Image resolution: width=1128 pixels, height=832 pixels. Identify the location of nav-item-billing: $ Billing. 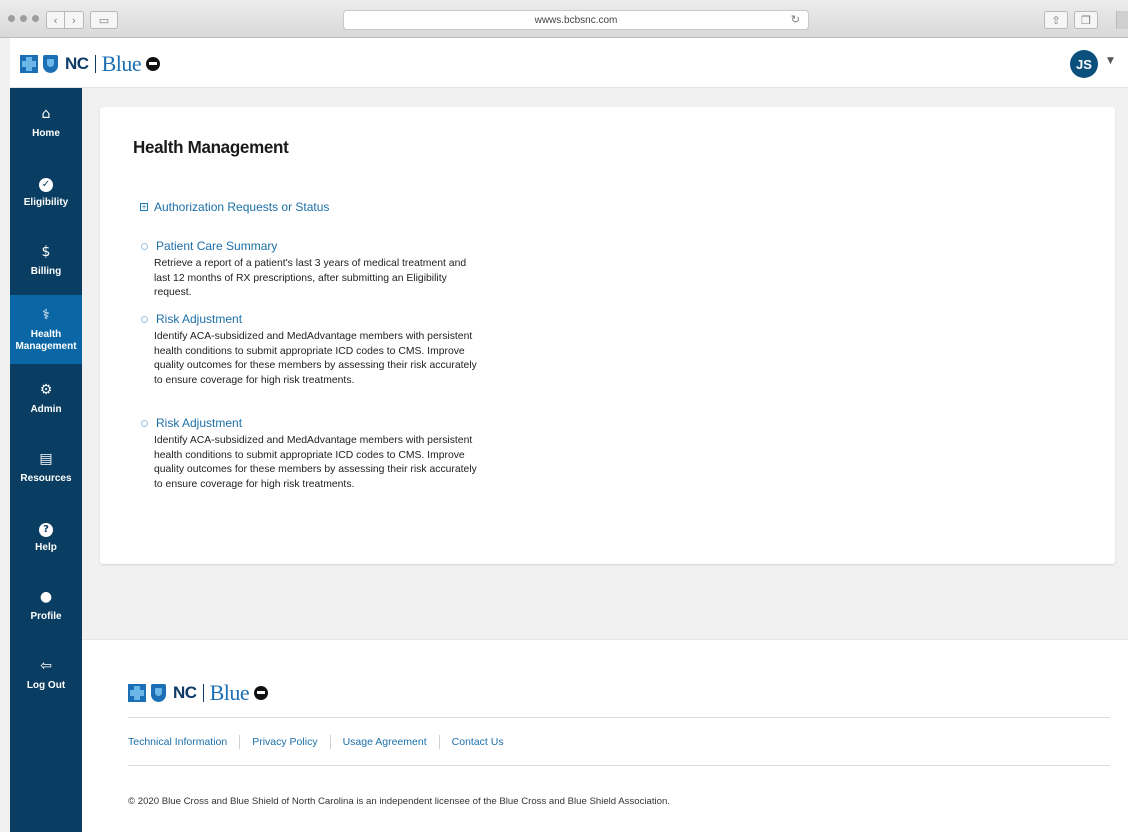
(46, 260).